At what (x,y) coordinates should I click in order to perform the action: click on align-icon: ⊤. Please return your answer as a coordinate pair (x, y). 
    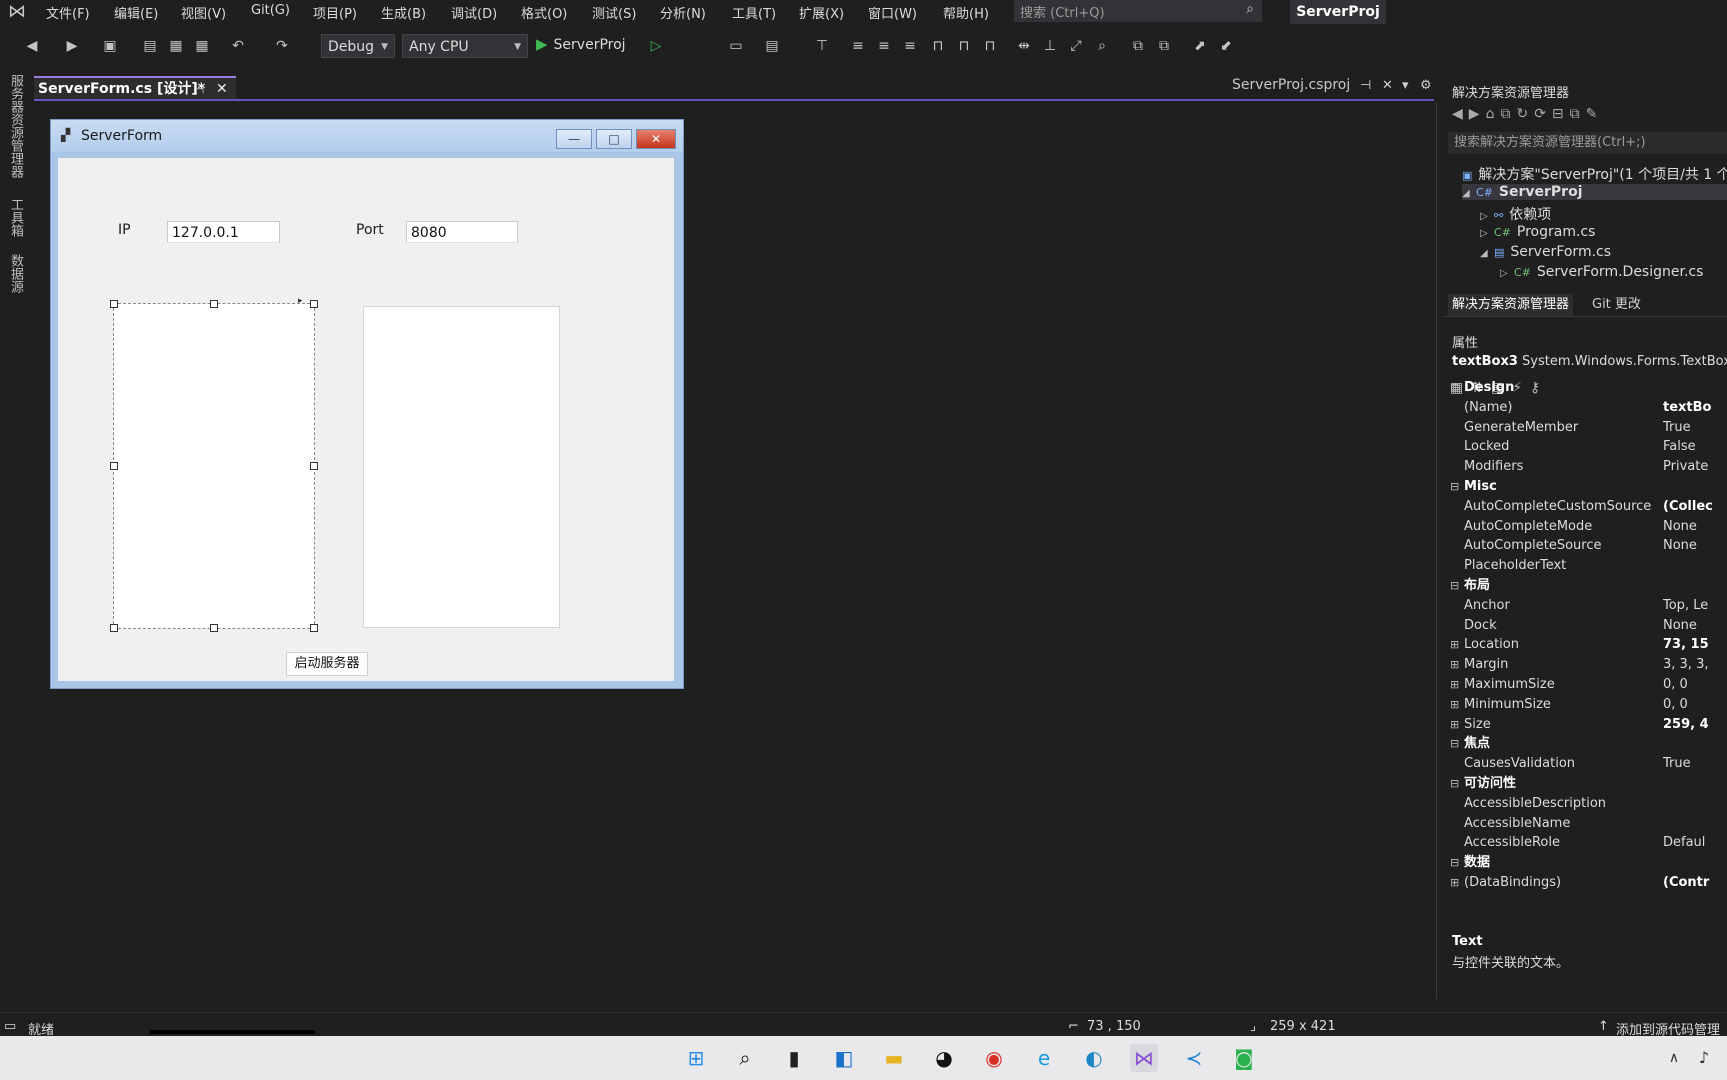
    Looking at the image, I should click on (822, 46).